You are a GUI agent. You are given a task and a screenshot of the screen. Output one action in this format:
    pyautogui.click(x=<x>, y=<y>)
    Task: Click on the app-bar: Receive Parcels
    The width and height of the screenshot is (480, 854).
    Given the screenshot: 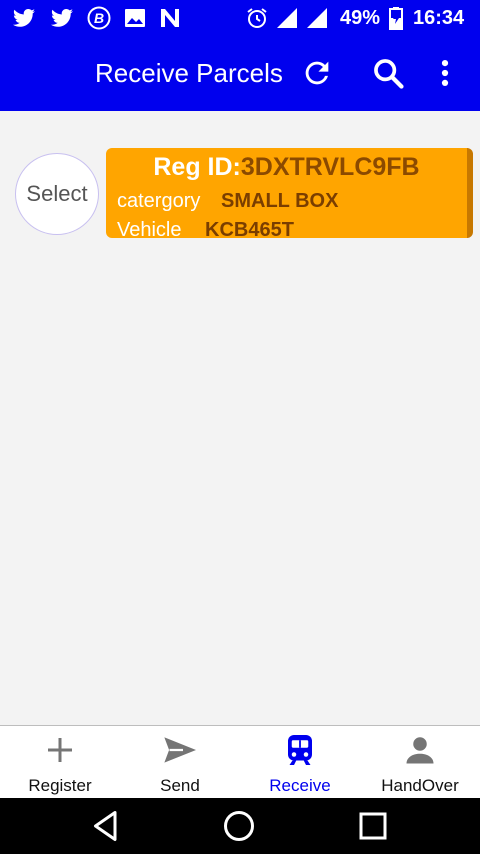 What is the action you would take?
    pyautogui.click(x=240, y=73)
    